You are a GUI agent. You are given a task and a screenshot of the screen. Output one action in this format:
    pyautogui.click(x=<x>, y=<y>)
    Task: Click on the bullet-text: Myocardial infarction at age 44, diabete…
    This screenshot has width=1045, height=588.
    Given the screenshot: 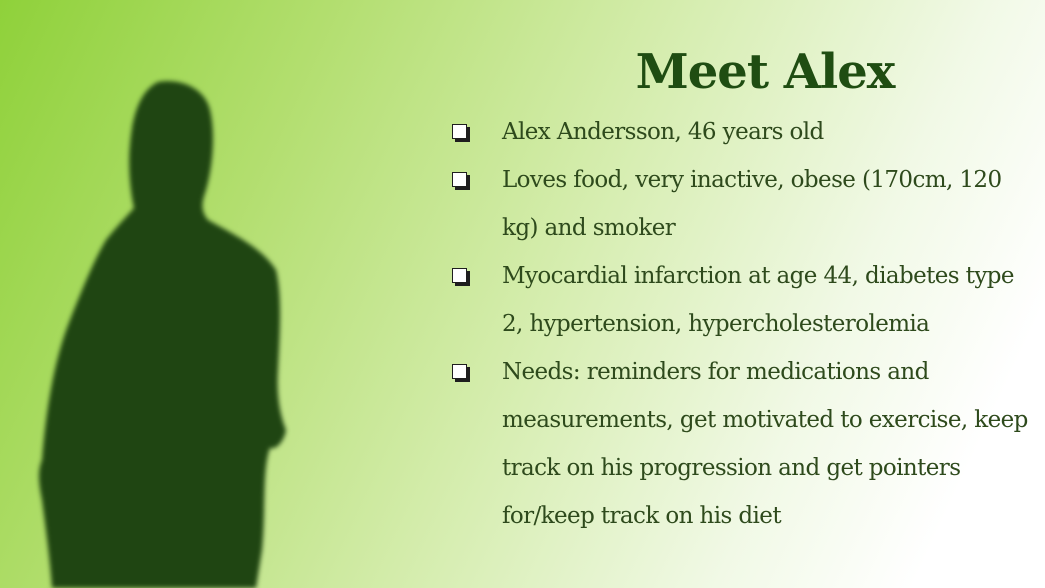 What is the action you would take?
    pyautogui.click(x=758, y=300)
    